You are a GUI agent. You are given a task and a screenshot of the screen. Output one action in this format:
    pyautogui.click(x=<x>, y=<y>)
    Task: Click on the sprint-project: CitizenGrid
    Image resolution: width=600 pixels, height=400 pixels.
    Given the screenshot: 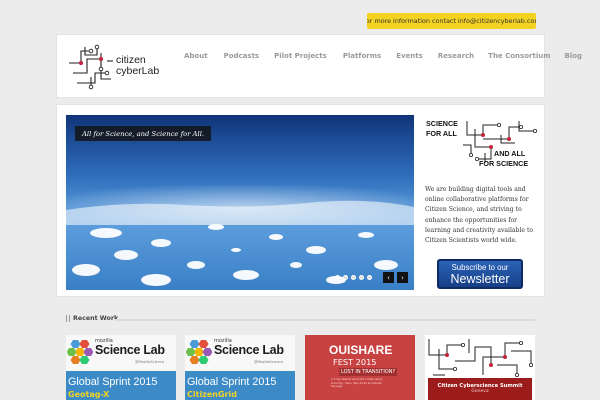 What is the action you would take?
    pyautogui.click(x=212, y=394)
    